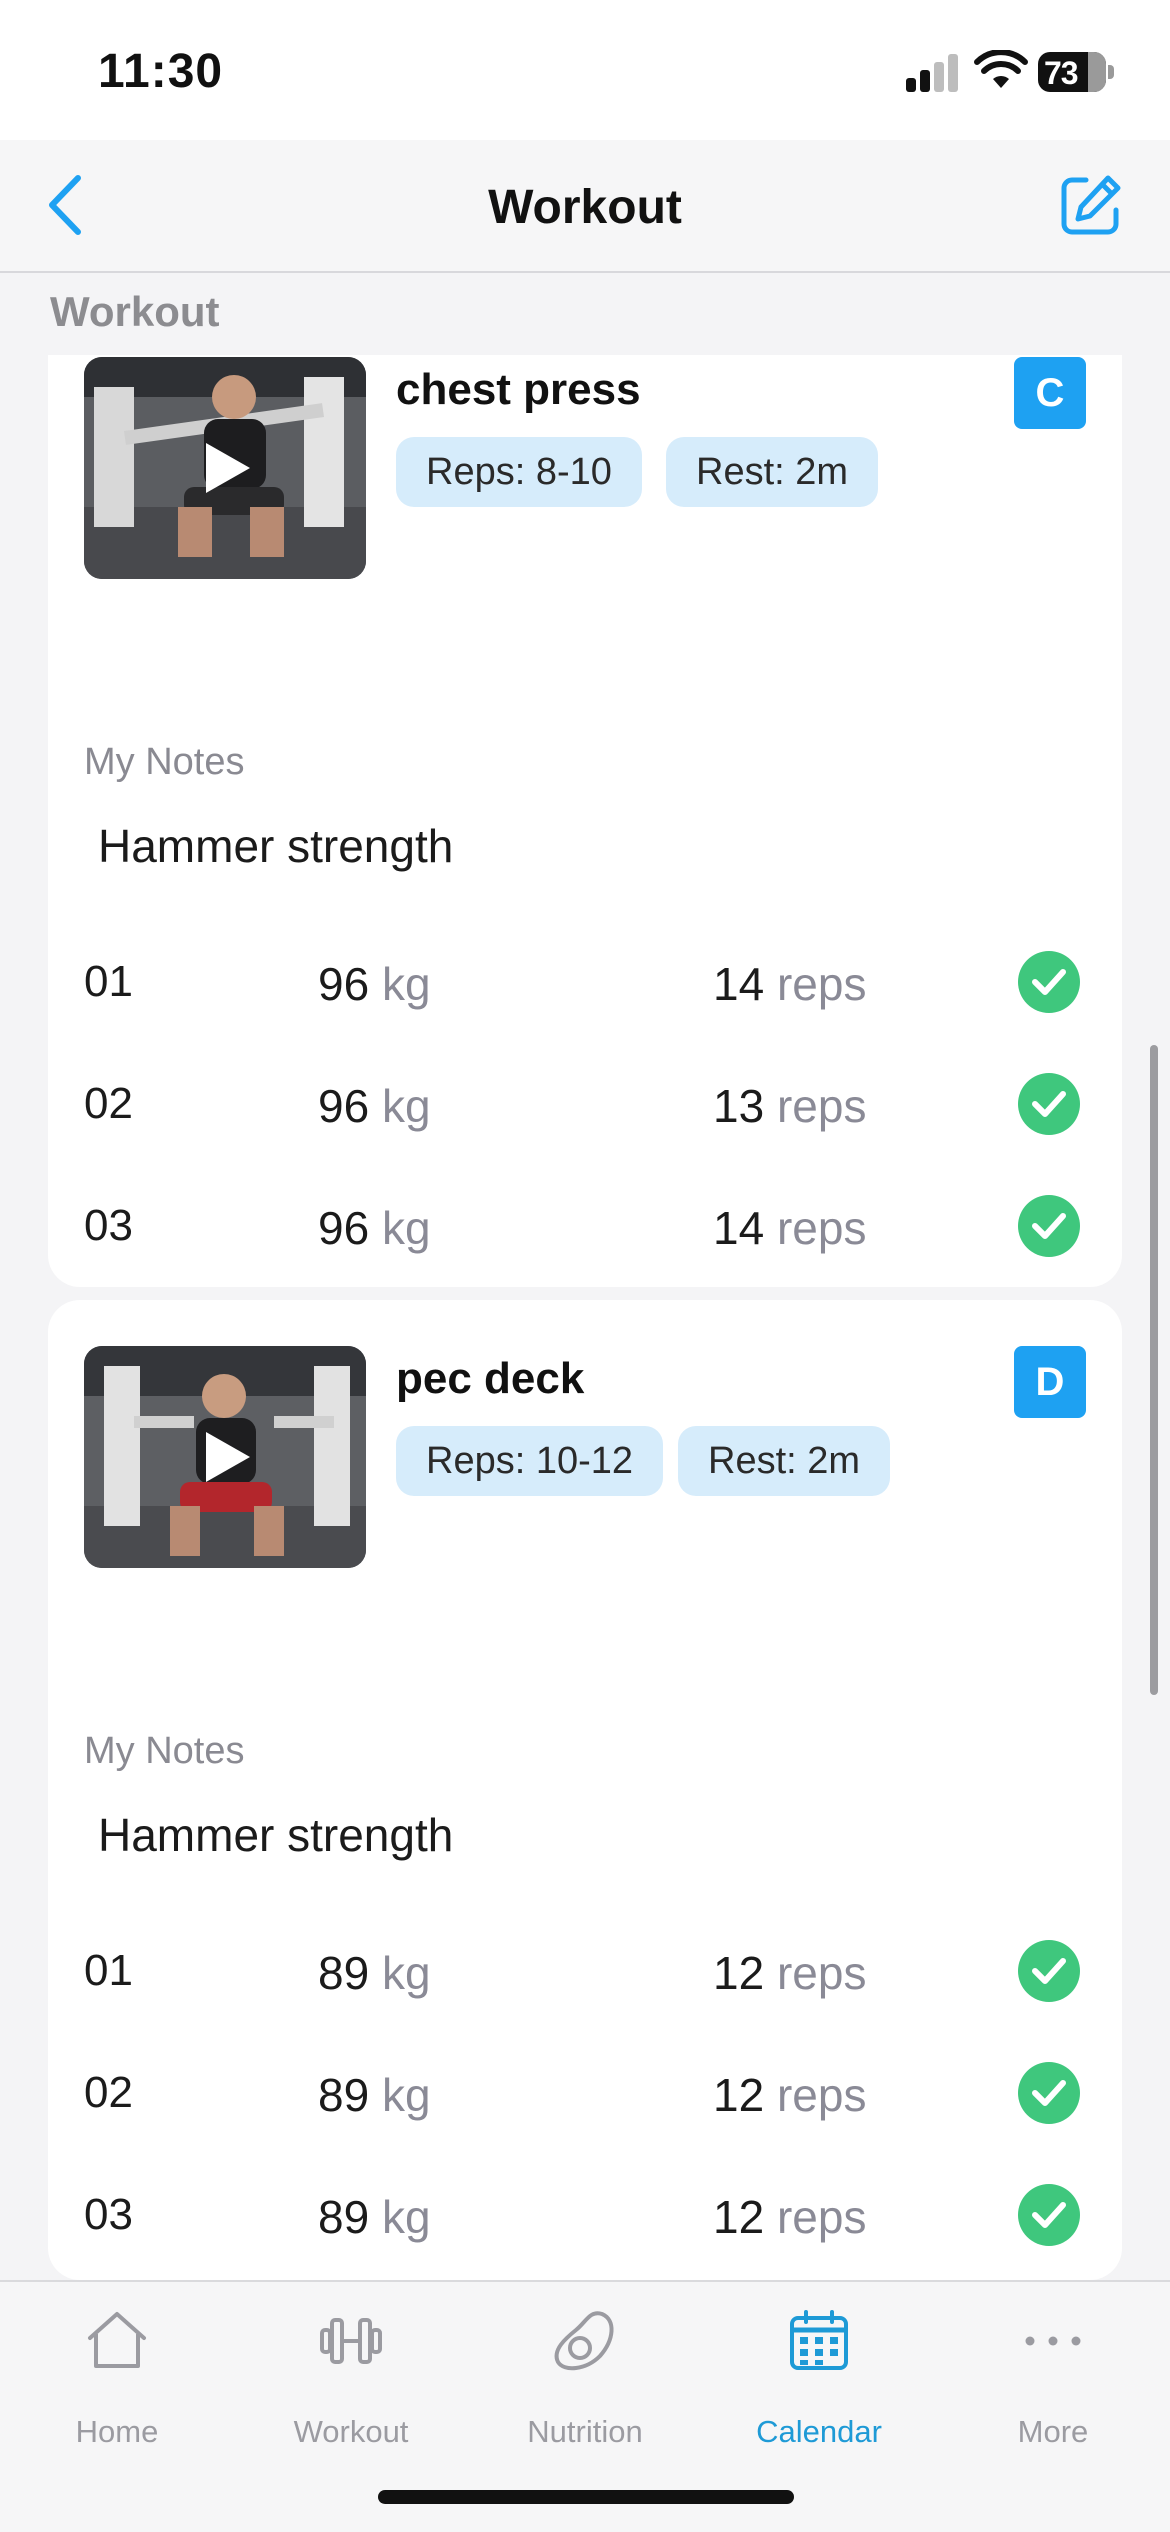  What do you see at coordinates (161, 71) in the screenshot?
I see `status-time: 11:30` at bounding box center [161, 71].